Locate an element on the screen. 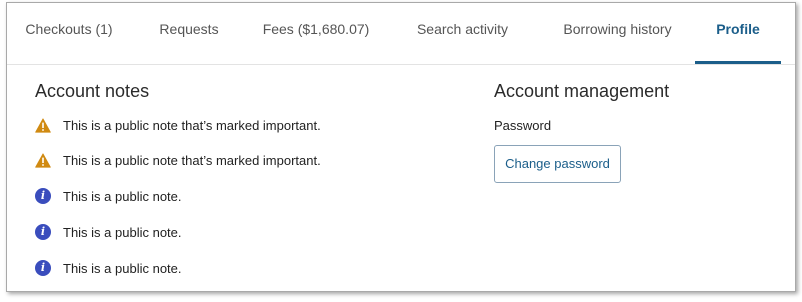 The width and height of the screenshot is (802, 302). tab-checkouts: Checkouts (1) is located at coordinates (69, 32).